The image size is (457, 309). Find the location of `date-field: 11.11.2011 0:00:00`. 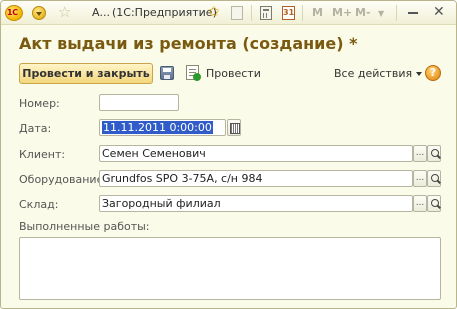

date-field: 11.11.2011 0:00:00 is located at coordinates (162, 127).